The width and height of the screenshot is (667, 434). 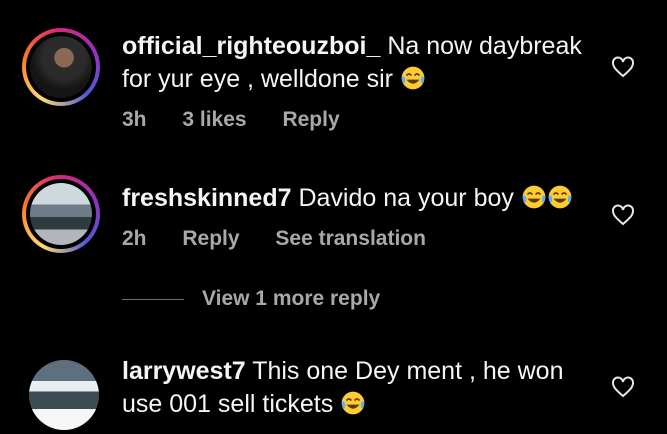 I want to click on comment-meta: 2h Reply See translation, so click(x=289, y=239).